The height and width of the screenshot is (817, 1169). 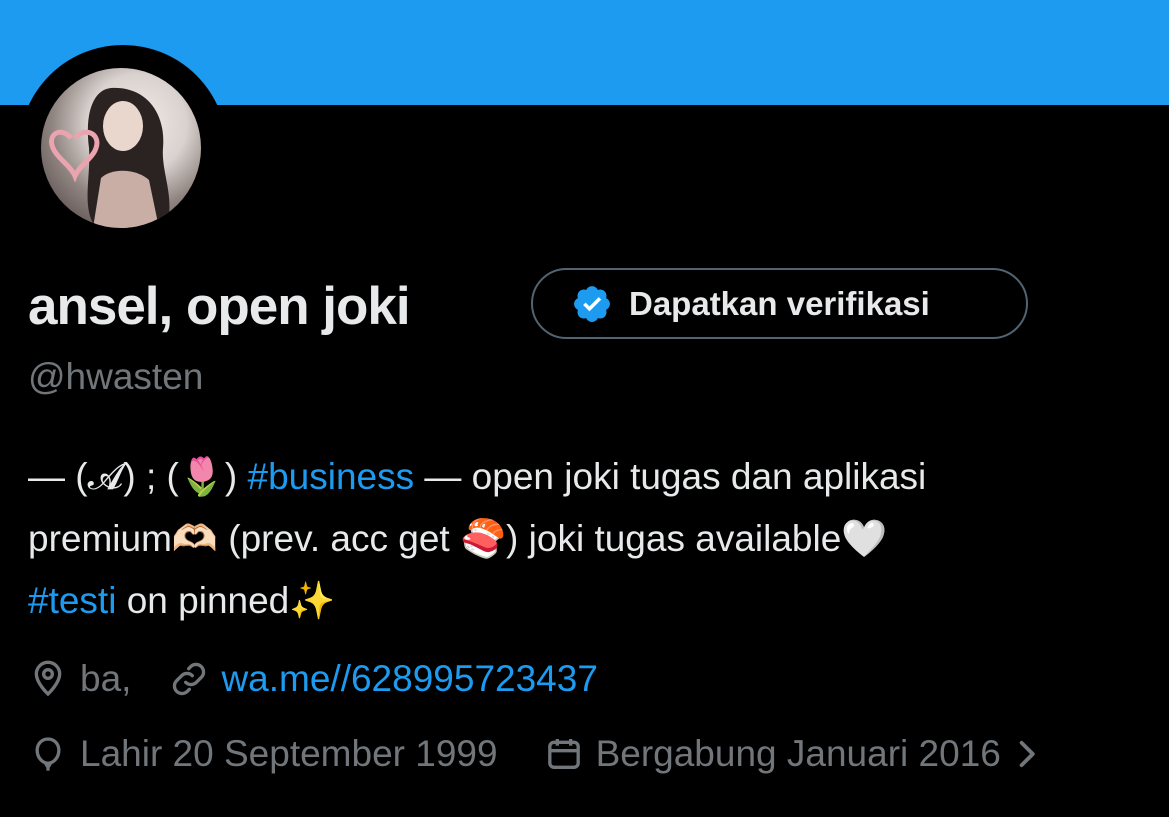 I want to click on profile-meta-row: ba, wa.me//628995723437, so click(x=313, y=679).